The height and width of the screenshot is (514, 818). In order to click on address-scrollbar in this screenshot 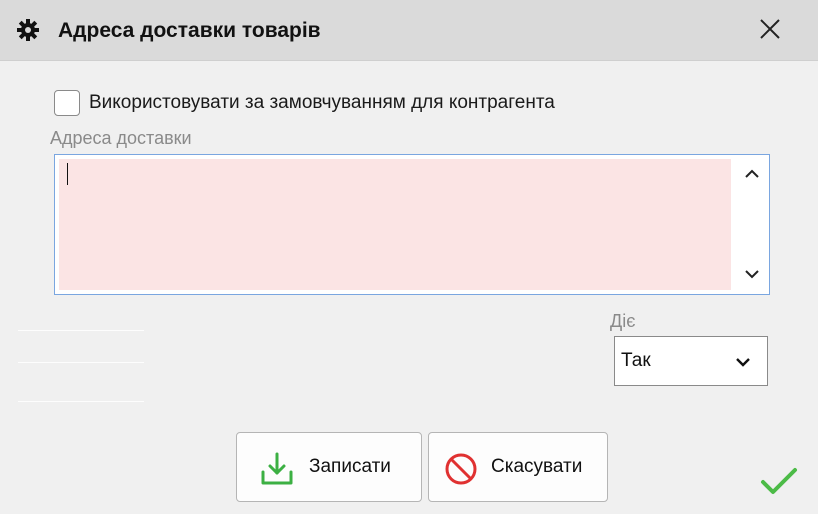, I will do `click(752, 224)`.